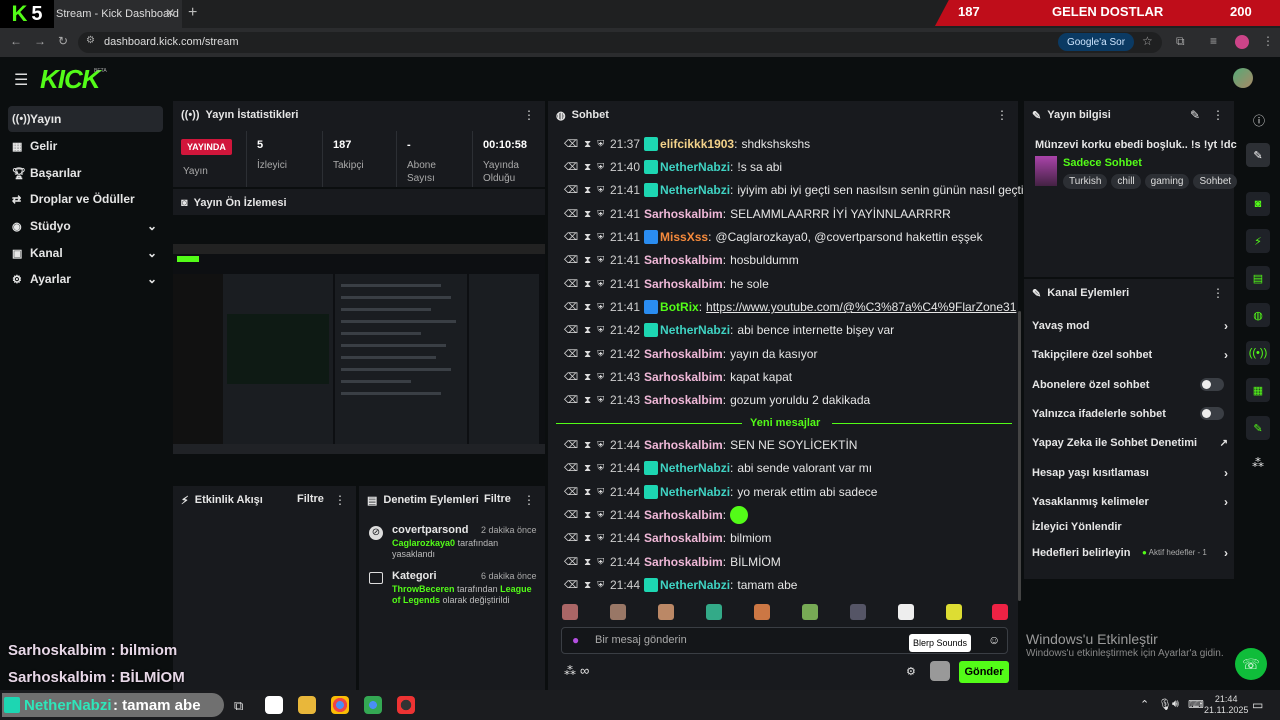  I want to click on volume-icon: 🔊︎, so click(1175, 704).